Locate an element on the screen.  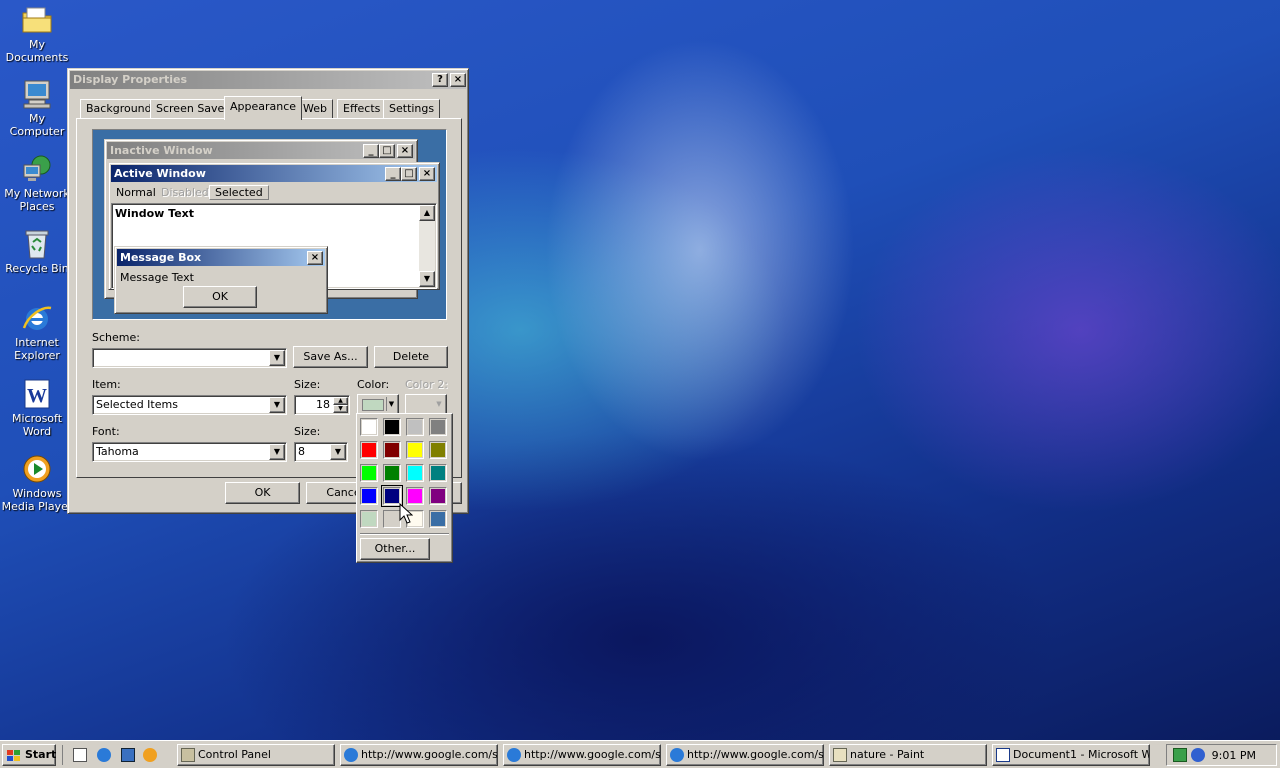
tab-web: Web is located at coordinates (315, 109).